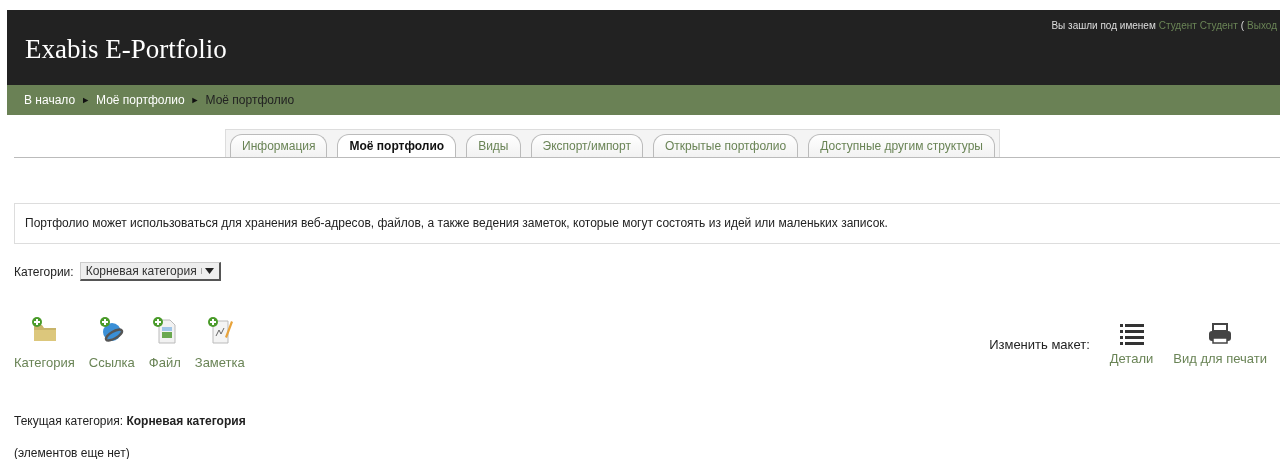 Image resolution: width=1280 pixels, height=459 pixels. I want to click on tab: Открытые портфолио, so click(725, 145).